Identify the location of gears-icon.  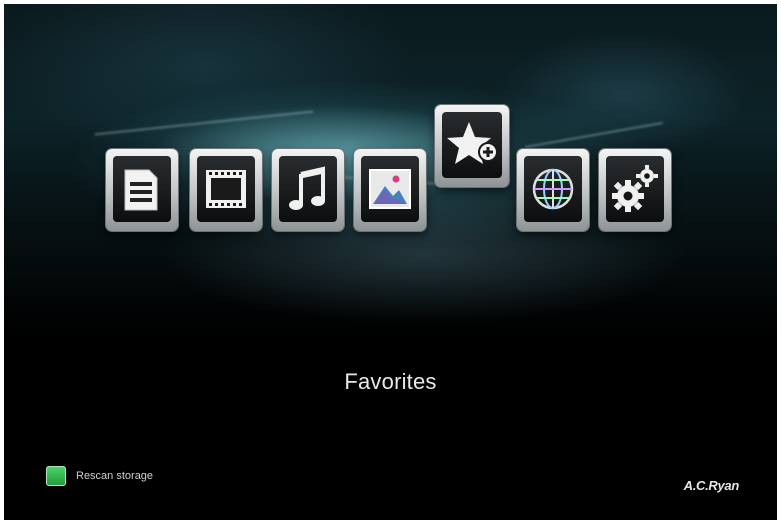
(635, 188).